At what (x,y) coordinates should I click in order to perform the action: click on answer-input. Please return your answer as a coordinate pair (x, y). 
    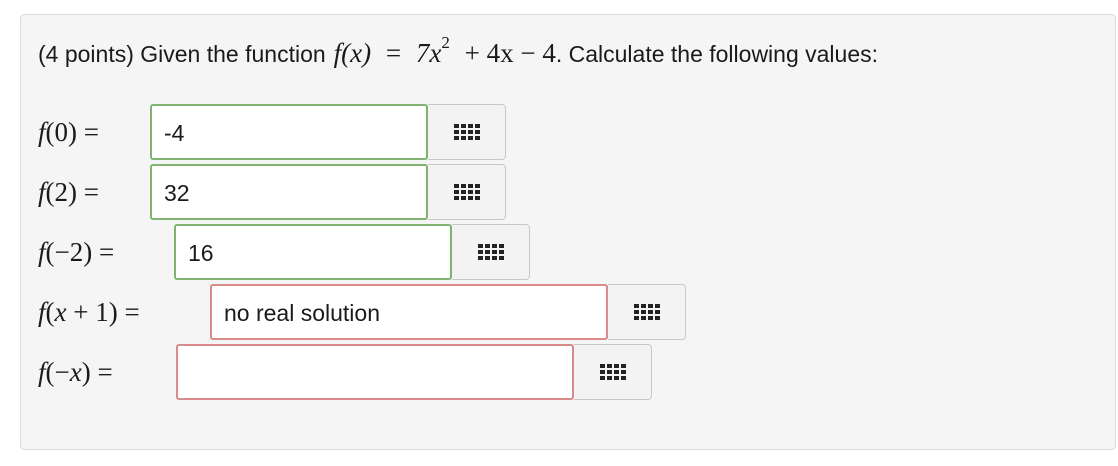
    Looking at the image, I should click on (375, 372).